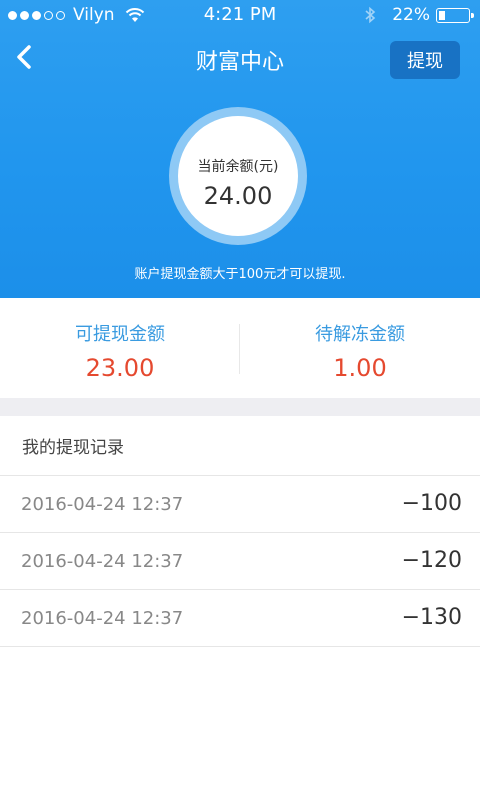  What do you see at coordinates (455, 15) in the screenshot?
I see `battery-icon` at bounding box center [455, 15].